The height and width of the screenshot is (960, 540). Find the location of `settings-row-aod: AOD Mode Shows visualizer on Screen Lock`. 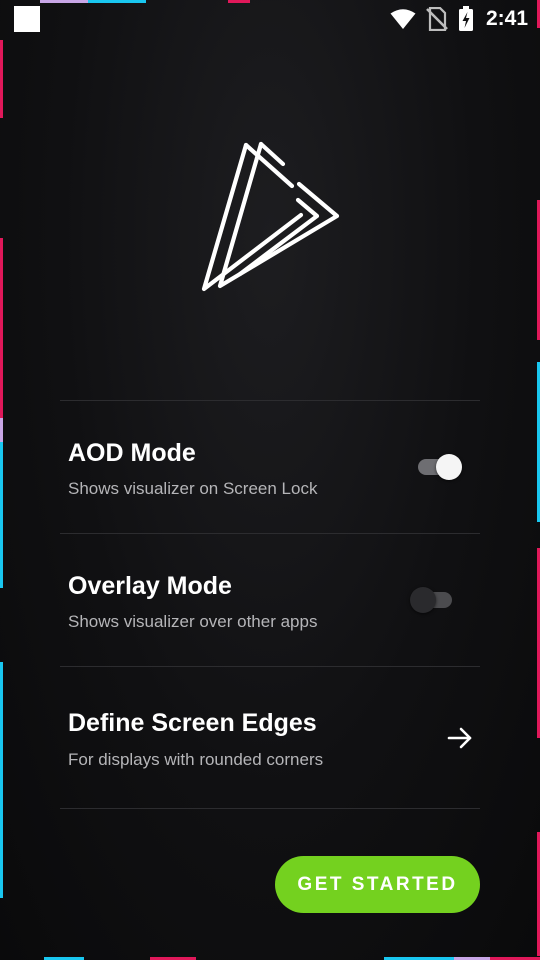

settings-row-aod: AOD Mode Shows visualizer on Screen Lock is located at coordinates (270, 467).